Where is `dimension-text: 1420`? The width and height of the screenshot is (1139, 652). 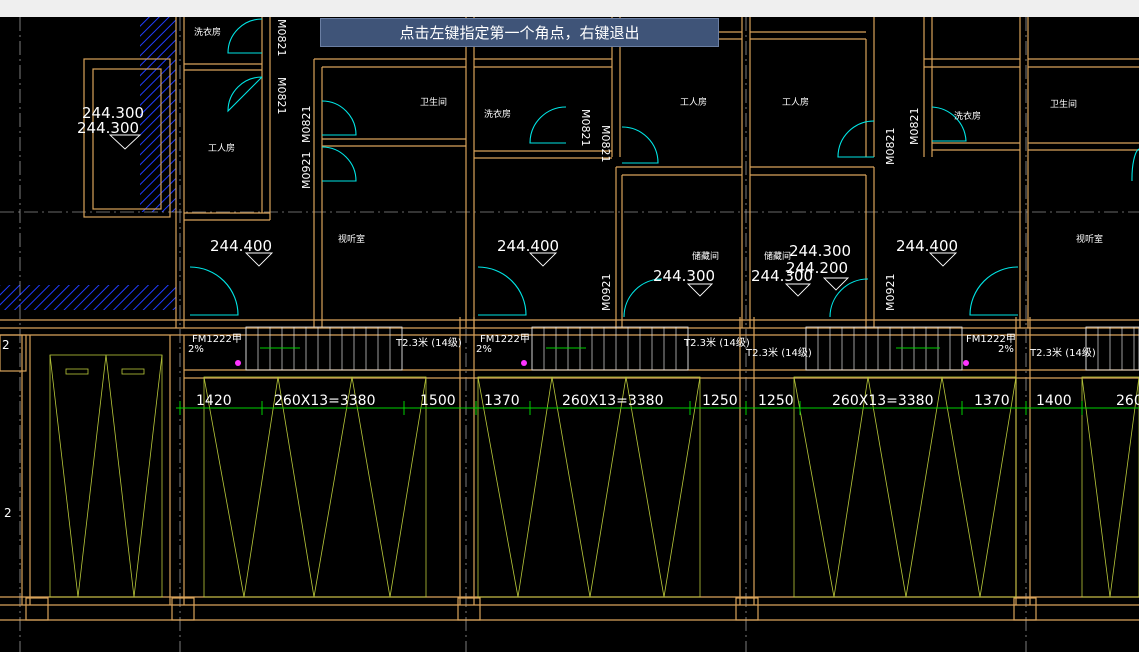 dimension-text: 1420 is located at coordinates (214, 401).